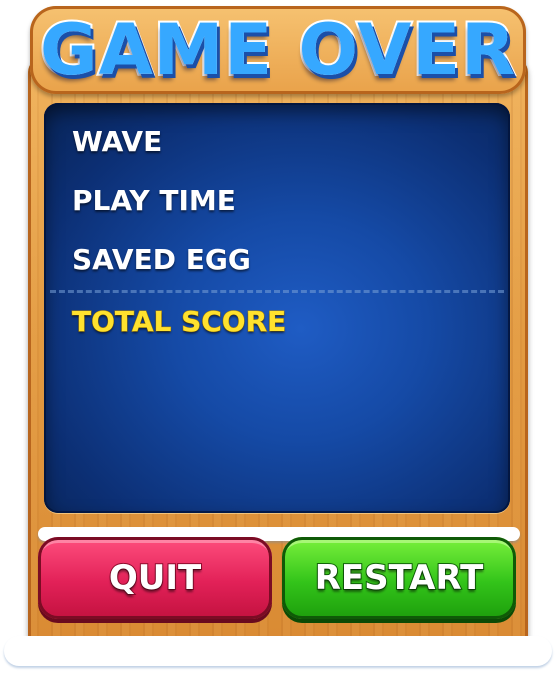 The image size is (556, 676). Describe the element at coordinates (154, 200) in the screenshot. I see `play-time-label: PLAY TIME` at that location.